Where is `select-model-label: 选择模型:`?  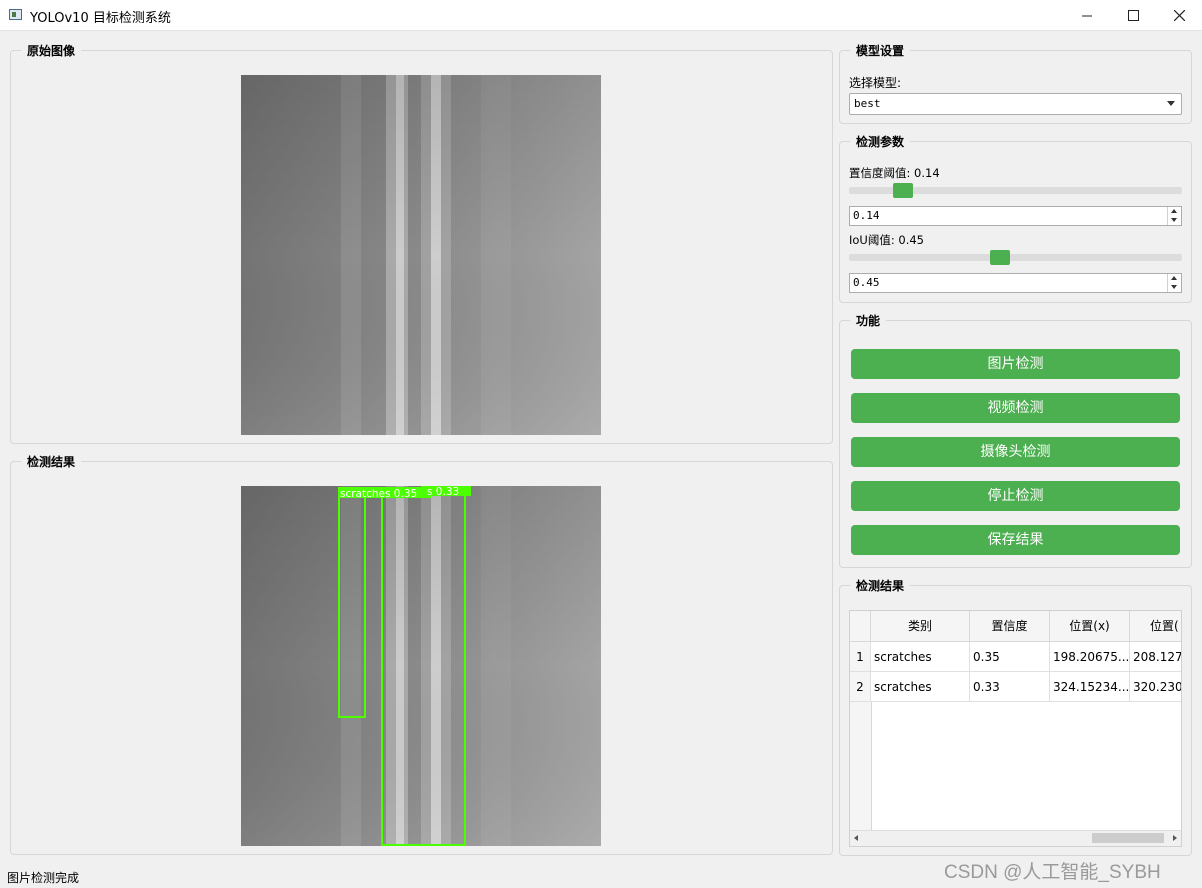 select-model-label: 选择模型: is located at coordinates (875, 83).